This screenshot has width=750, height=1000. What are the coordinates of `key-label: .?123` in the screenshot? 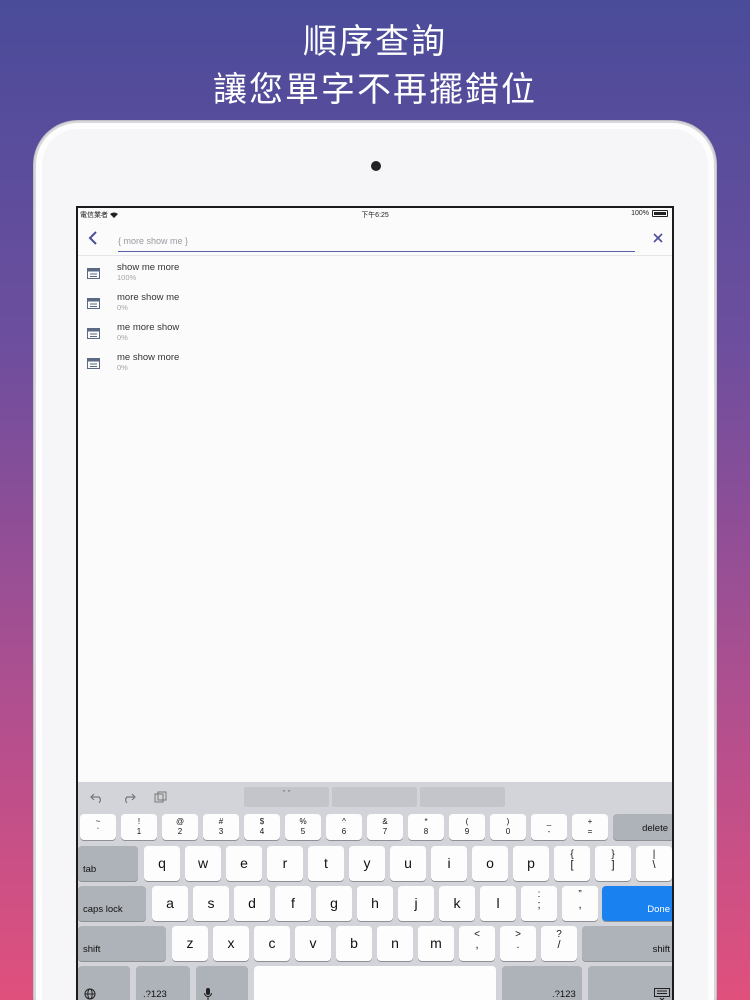 It's located at (155, 994).